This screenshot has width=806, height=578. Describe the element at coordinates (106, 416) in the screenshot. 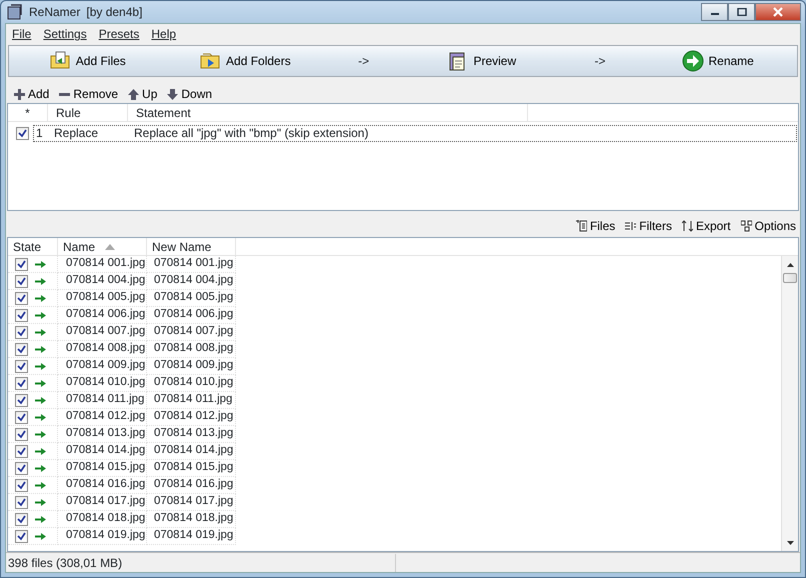

I see `file-name: 070814 012.jpg` at that location.